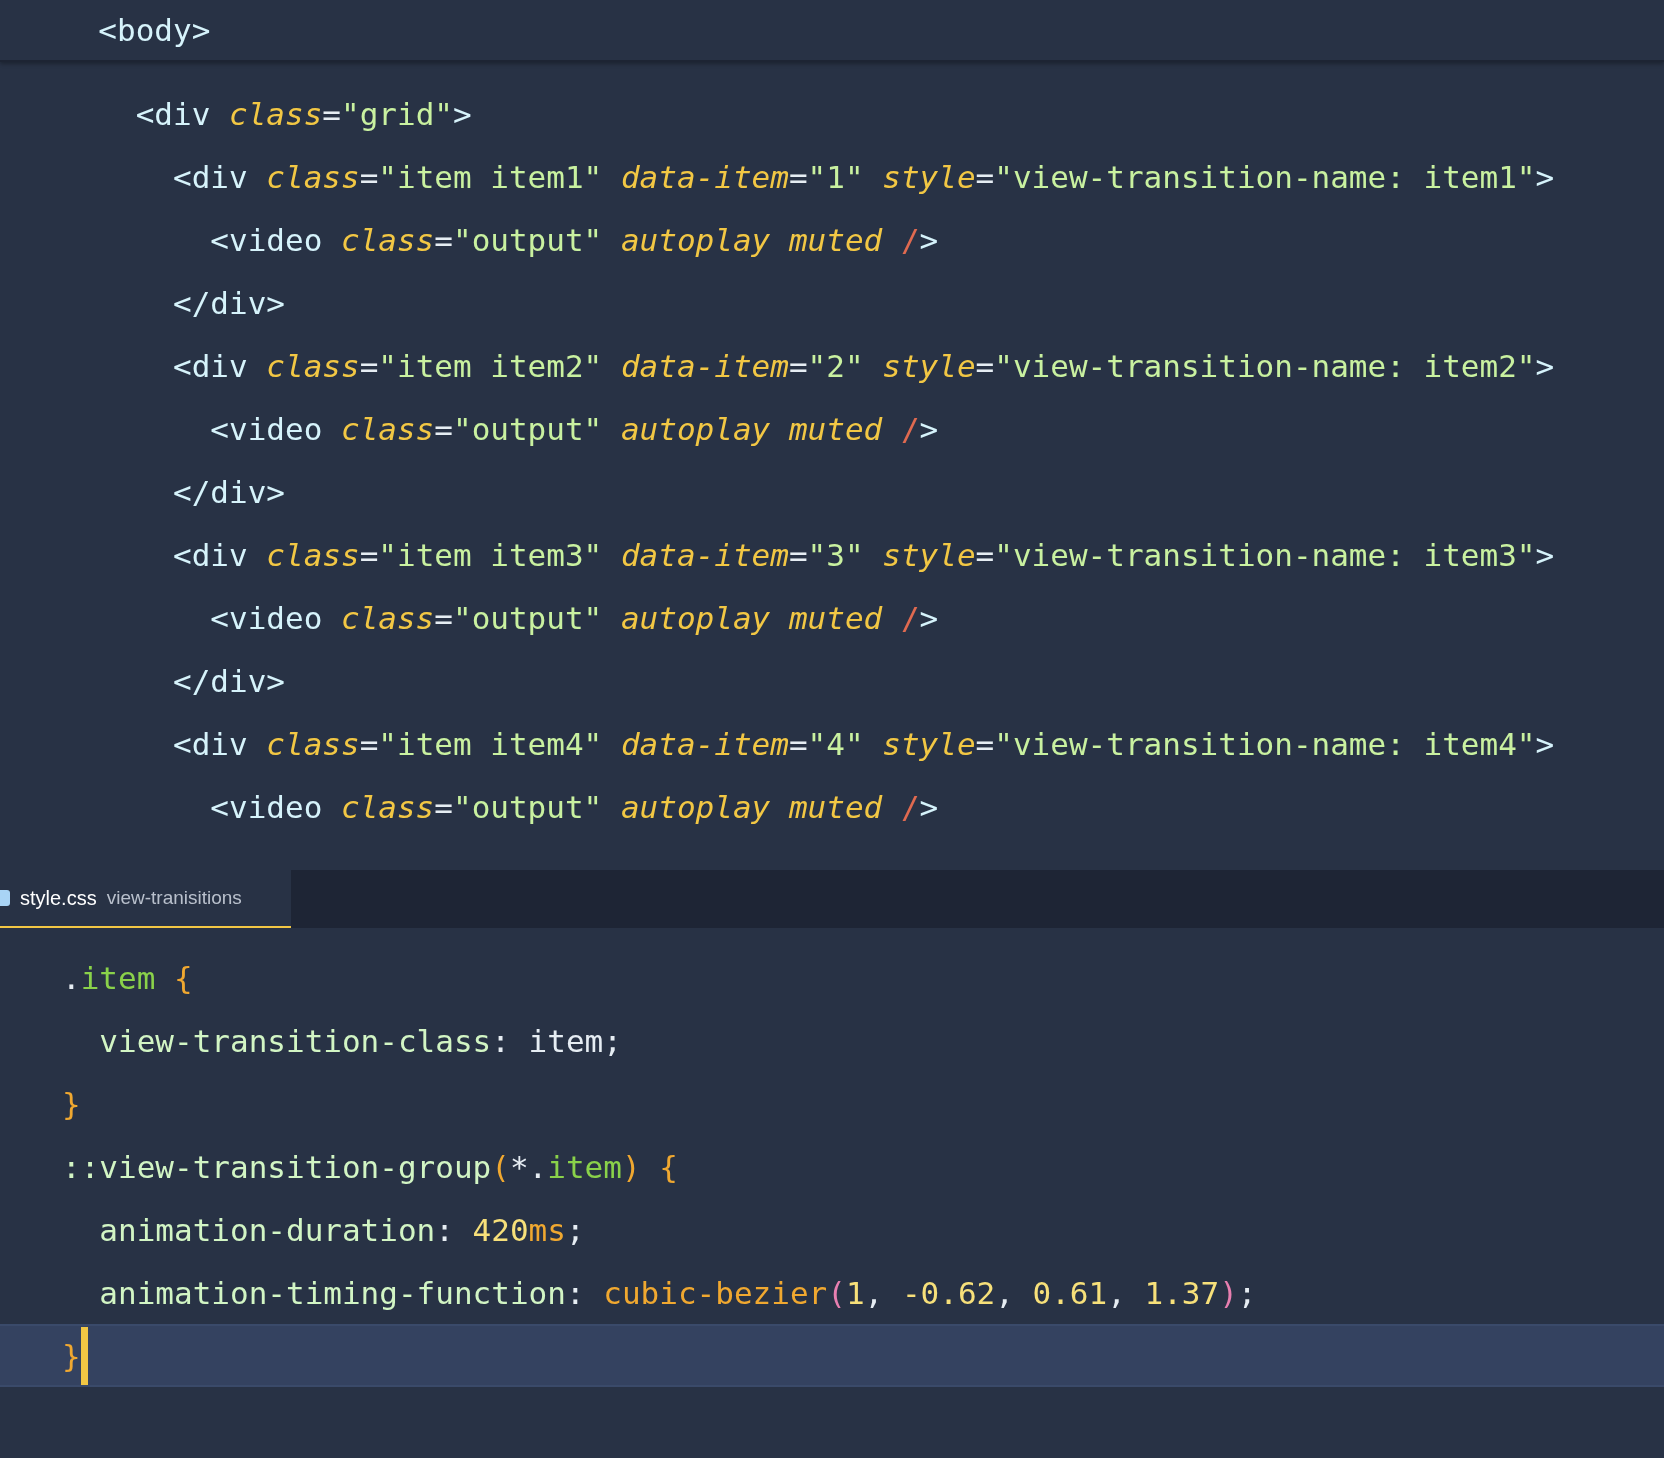  What do you see at coordinates (58, 898) in the screenshot?
I see `tab-filename: style.css` at bounding box center [58, 898].